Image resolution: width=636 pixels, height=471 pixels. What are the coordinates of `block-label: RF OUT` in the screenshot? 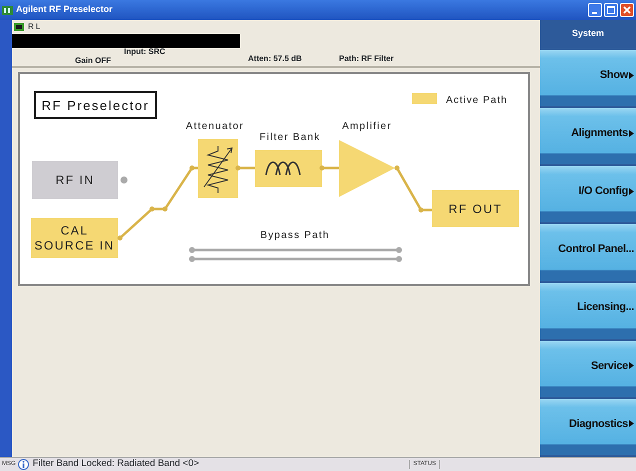 It's located at (475, 209).